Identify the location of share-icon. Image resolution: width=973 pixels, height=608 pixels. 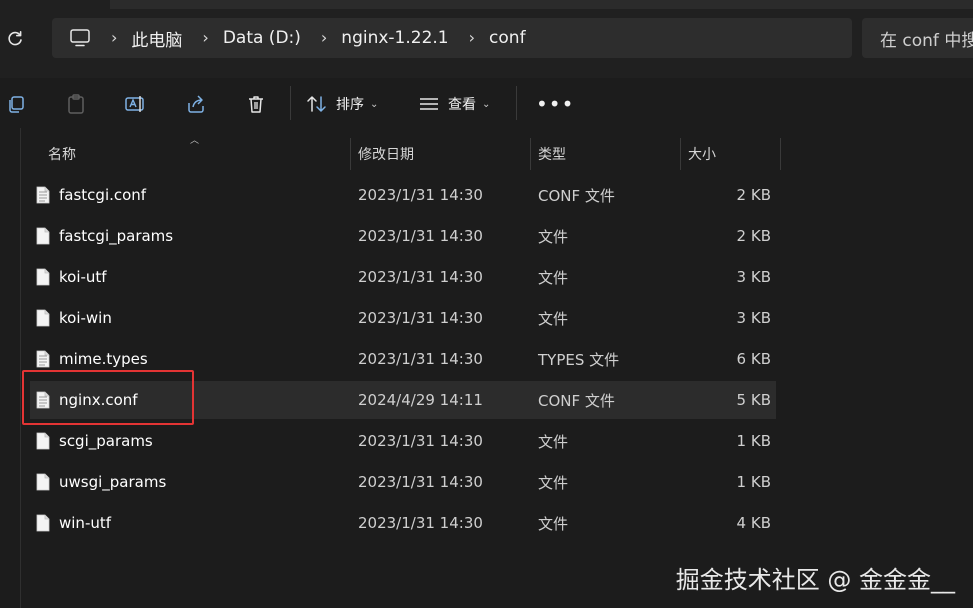
(196, 104).